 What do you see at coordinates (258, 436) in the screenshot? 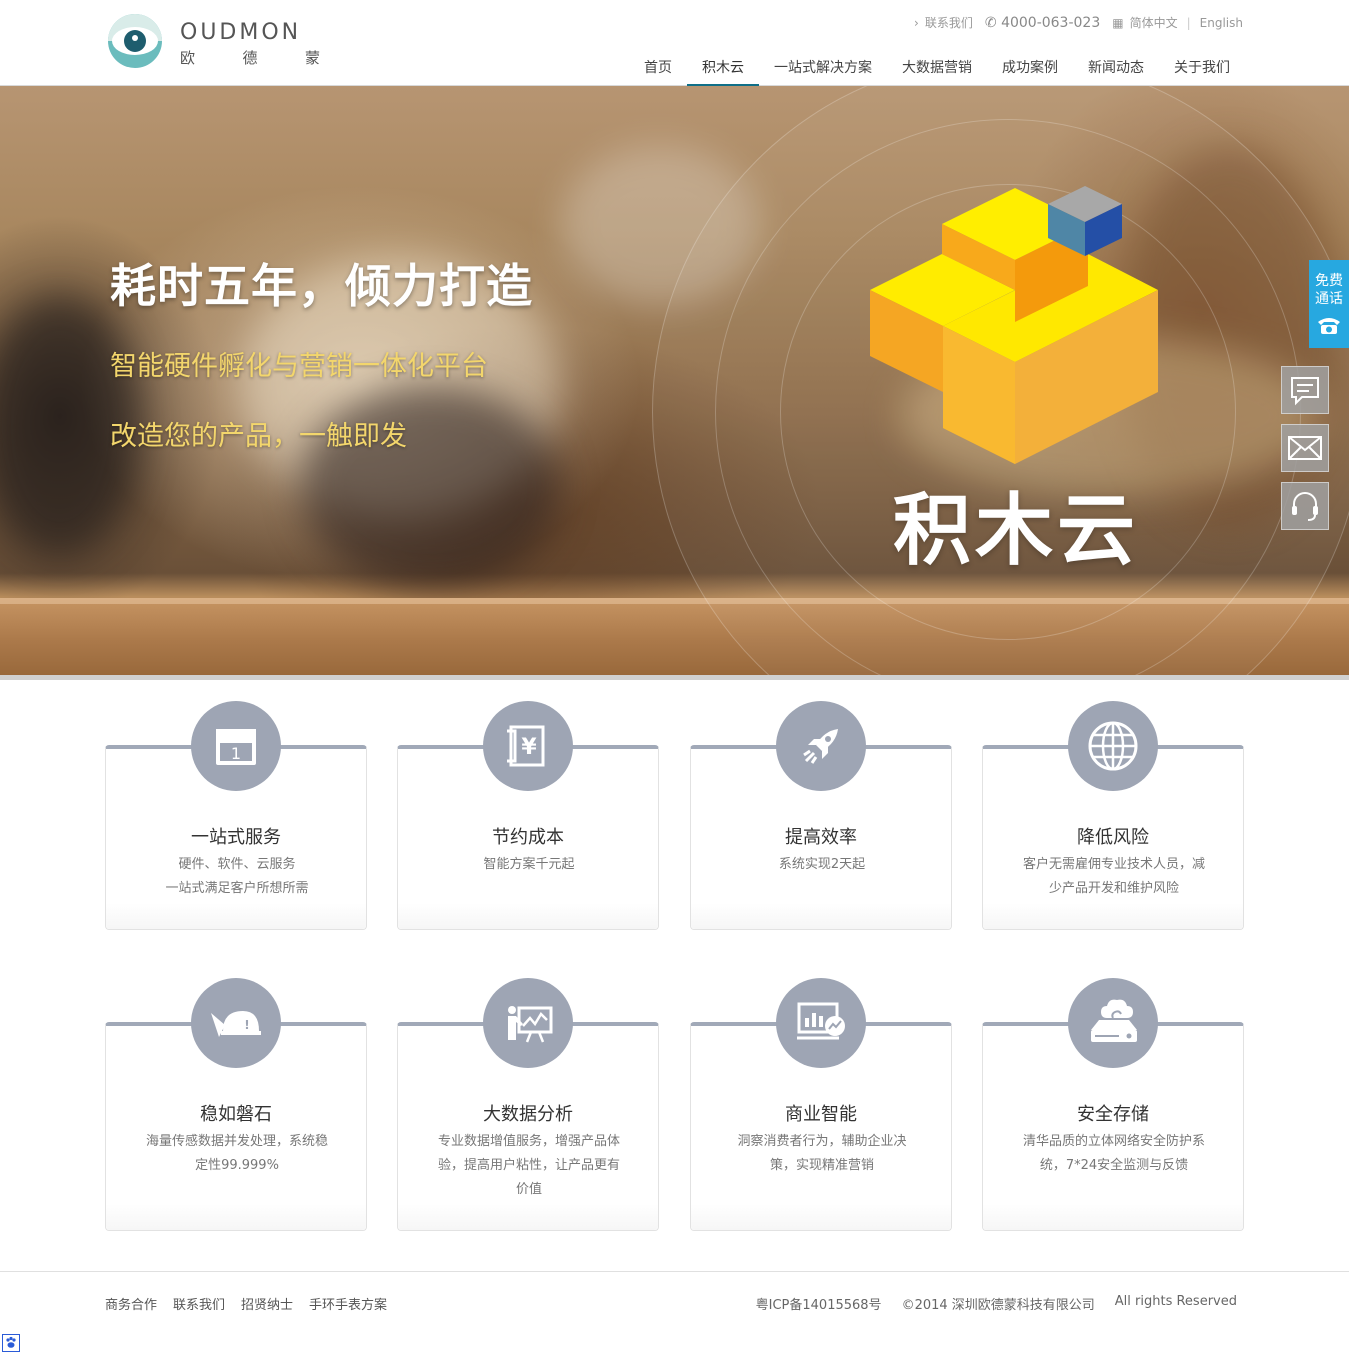
I see `hero-tagline: 改造您的产品，一触即发` at bounding box center [258, 436].